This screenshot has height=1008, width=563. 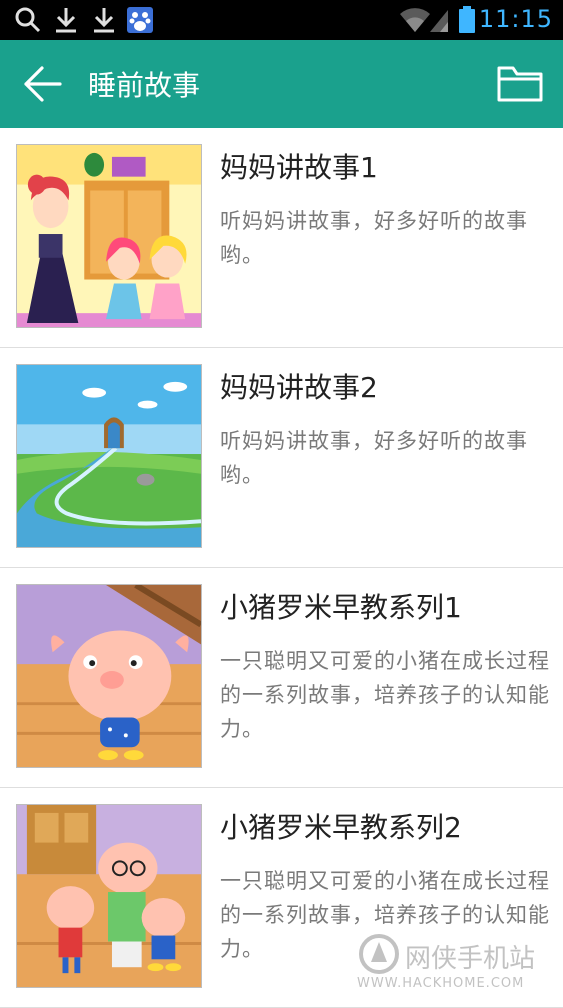 What do you see at coordinates (520, 83) in the screenshot?
I see `folder-icon` at bounding box center [520, 83].